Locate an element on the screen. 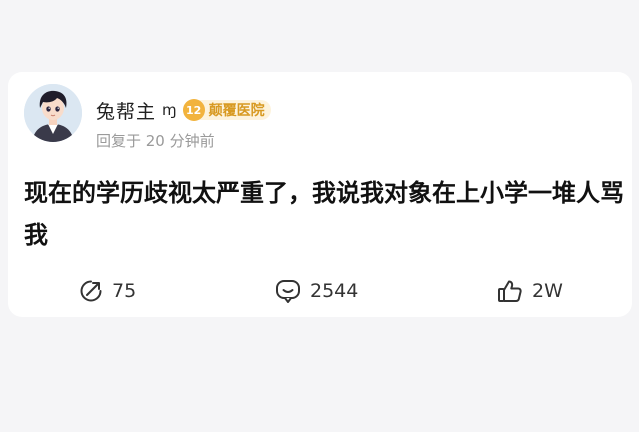 Image resolution: width=639 pixels, height=432 pixels. badge-name: 颠覆医院 is located at coordinates (236, 111).